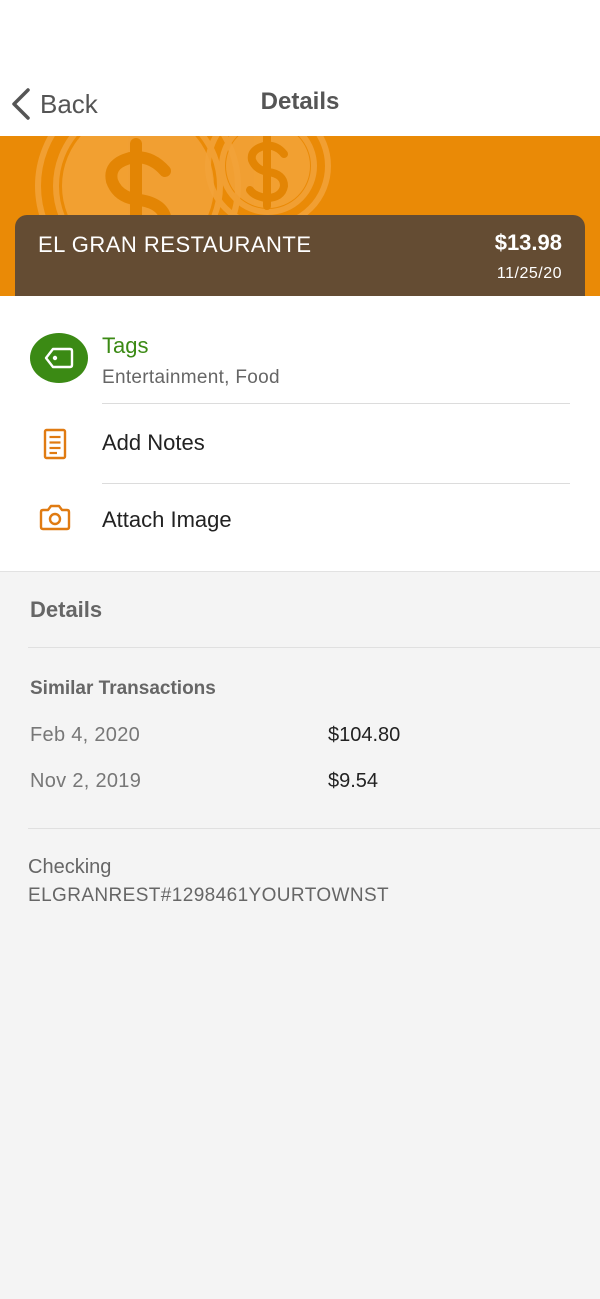 The height and width of the screenshot is (1299, 600). I want to click on similar-transaction-amount: $9.54, so click(353, 781).